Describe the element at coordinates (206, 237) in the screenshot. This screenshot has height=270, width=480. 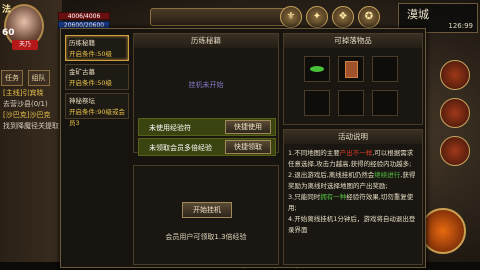
I see `vip-note: 会员用户可领取1.3倍经验` at that location.